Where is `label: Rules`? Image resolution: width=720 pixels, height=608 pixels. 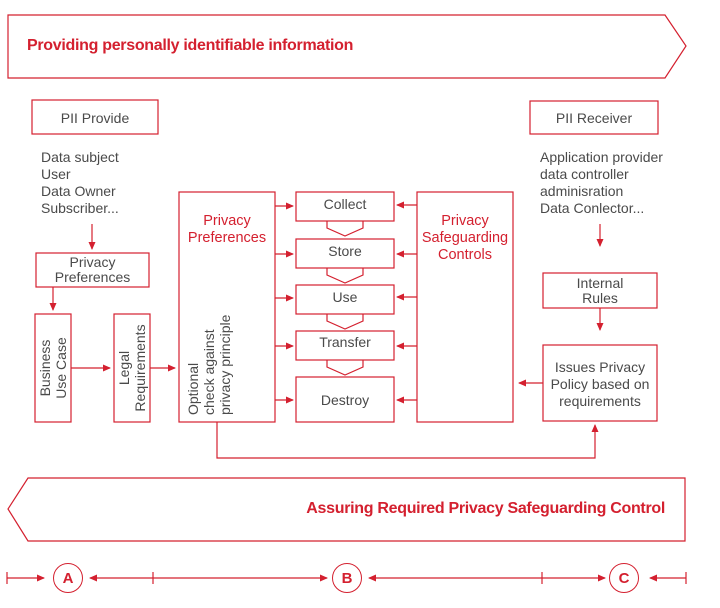
label: Rules is located at coordinates (600, 298).